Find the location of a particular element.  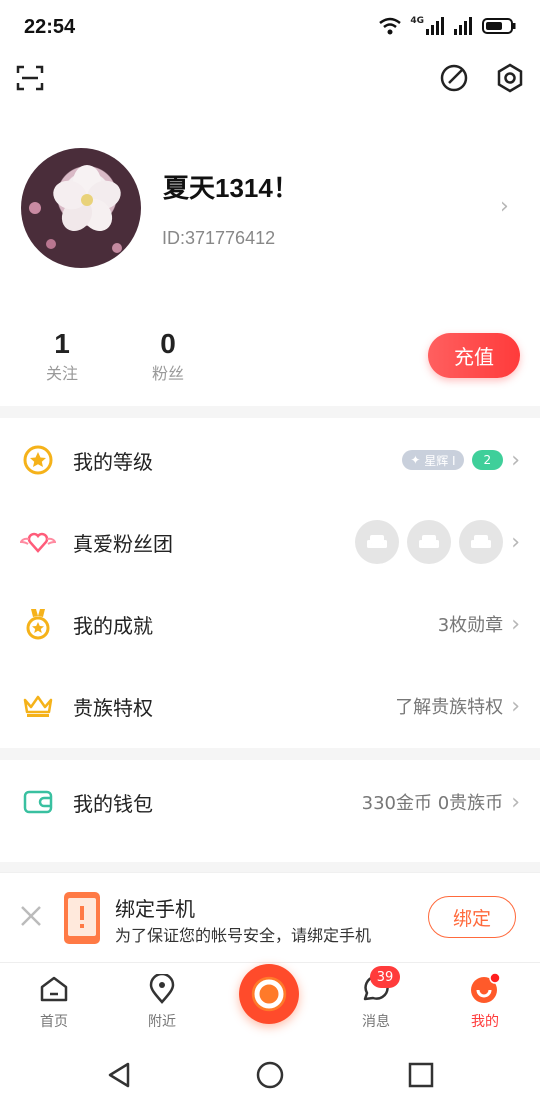

status-bar: 22:54 4G is located at coordinates (270, 28).